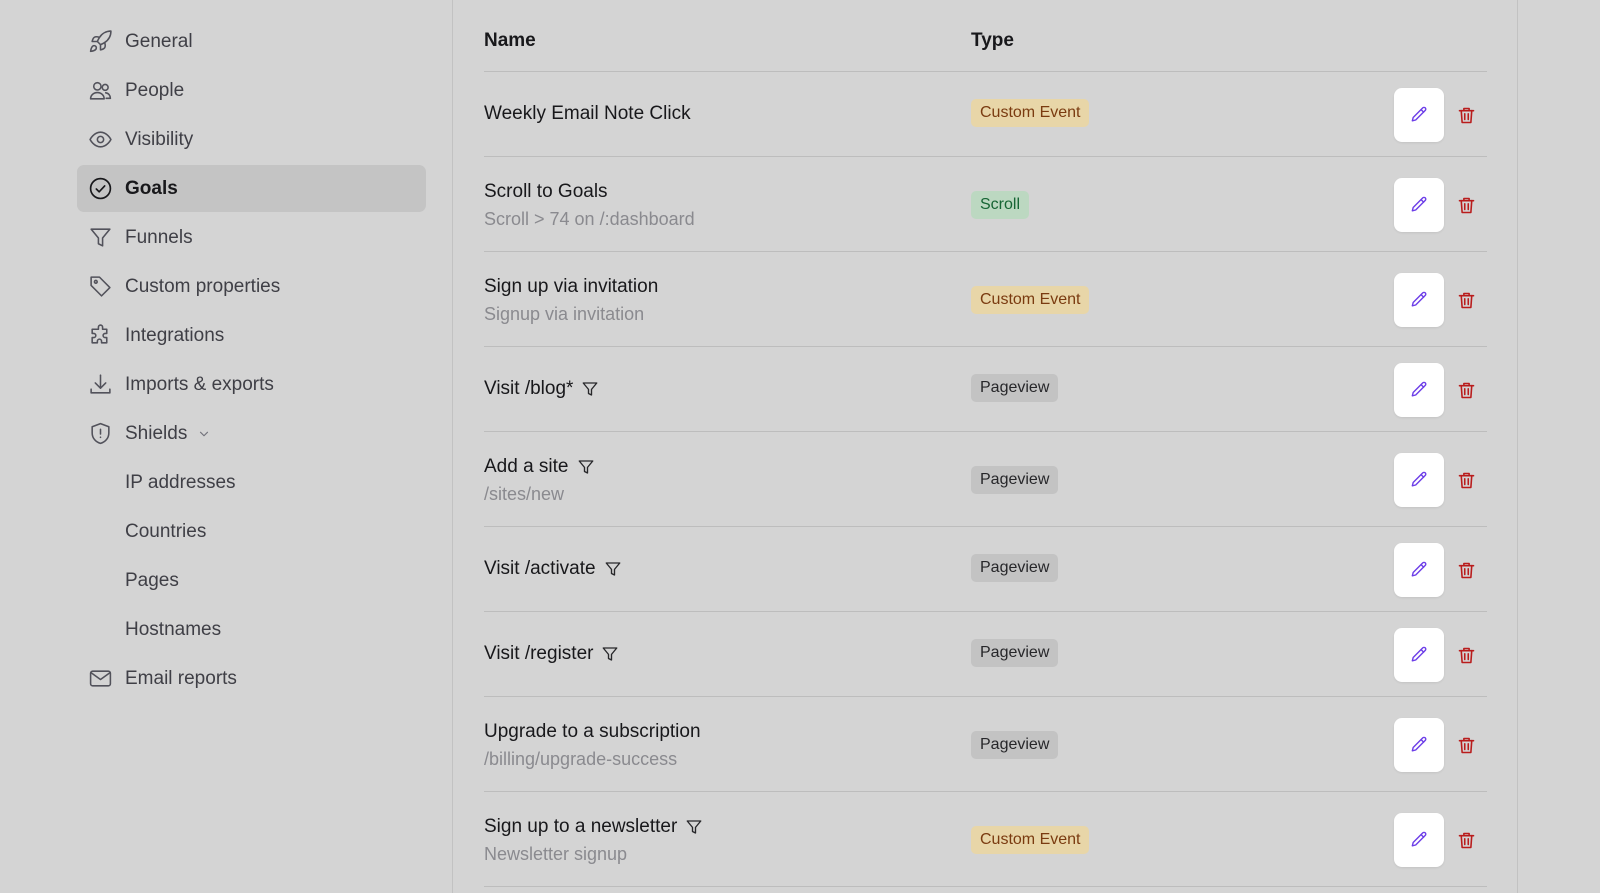 The image size is (1600, 893). Describe the element at coordinates (152, 580) in the screenshot. I see `sidebar-item-label: Pages` at that location.